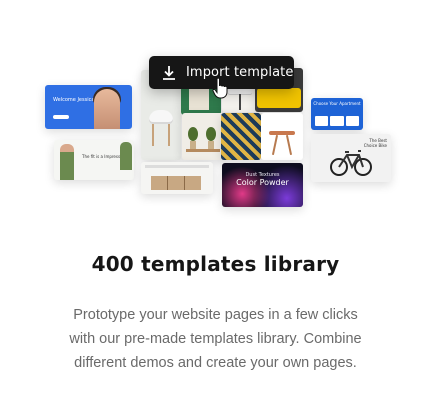 The image size is (431, 414). I want to click on hand-cursor-icon, so click(220, 88).